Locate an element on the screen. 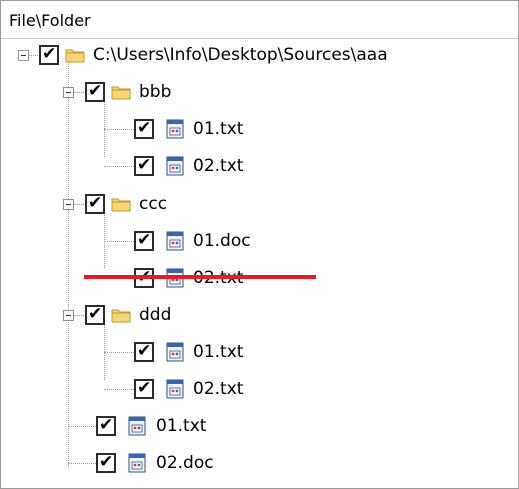 This screenshot has width=519, height=489. node-label: ccc is located at coordinates (153, 204).